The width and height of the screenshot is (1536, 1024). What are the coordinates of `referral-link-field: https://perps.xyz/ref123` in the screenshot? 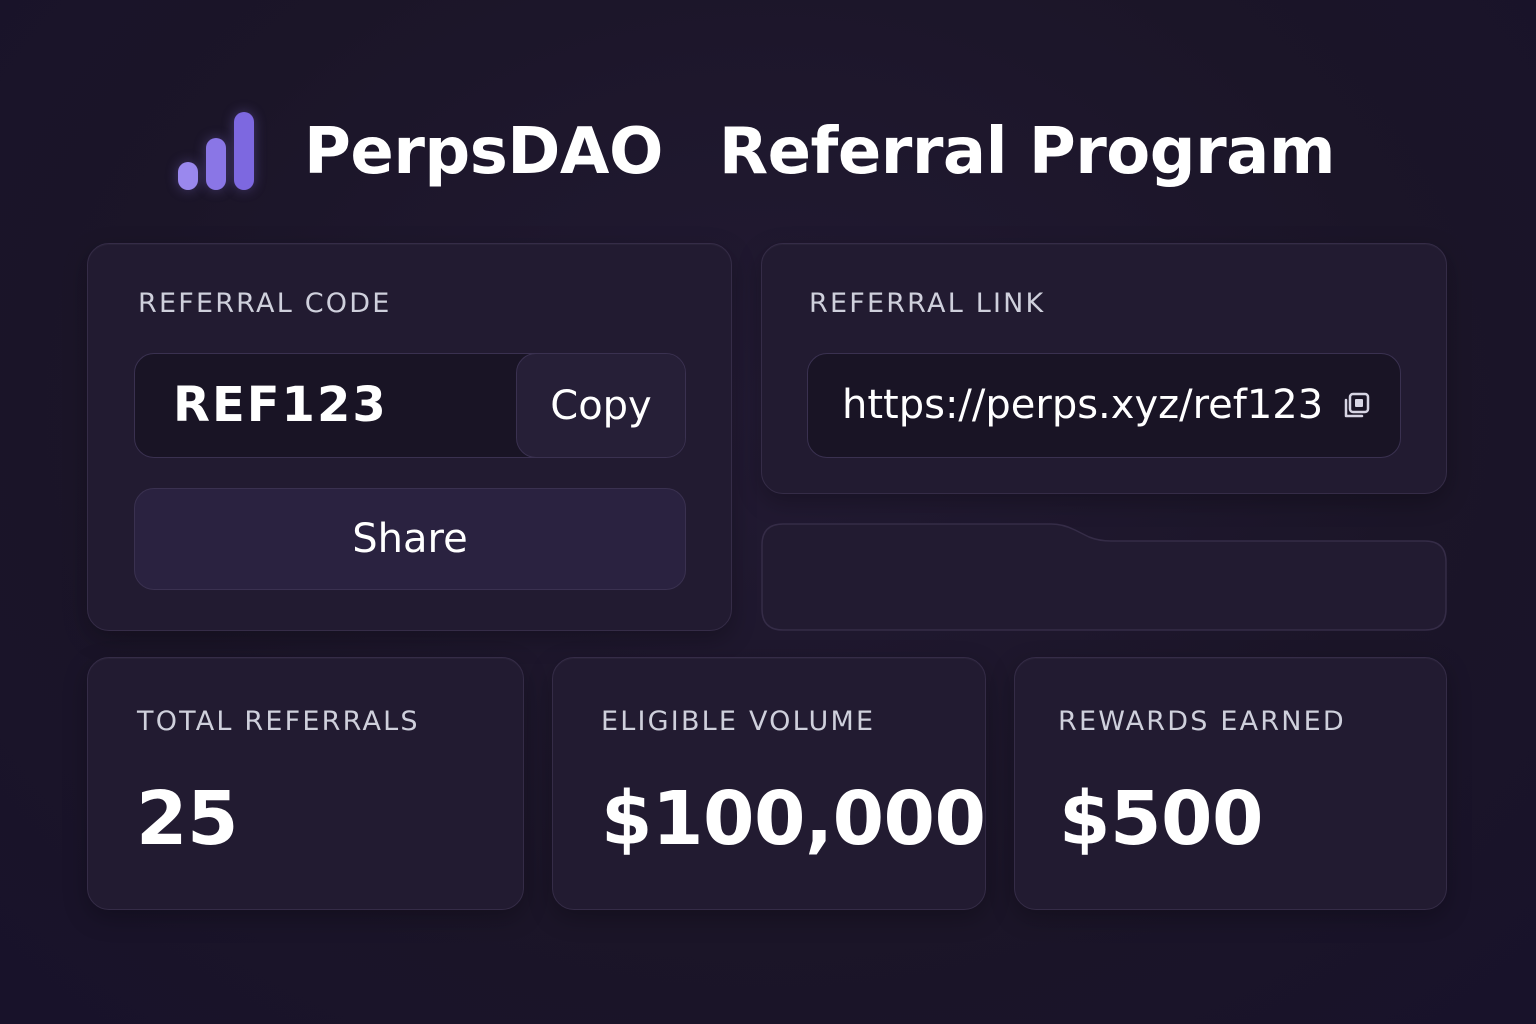 It's located at (1104, 405).